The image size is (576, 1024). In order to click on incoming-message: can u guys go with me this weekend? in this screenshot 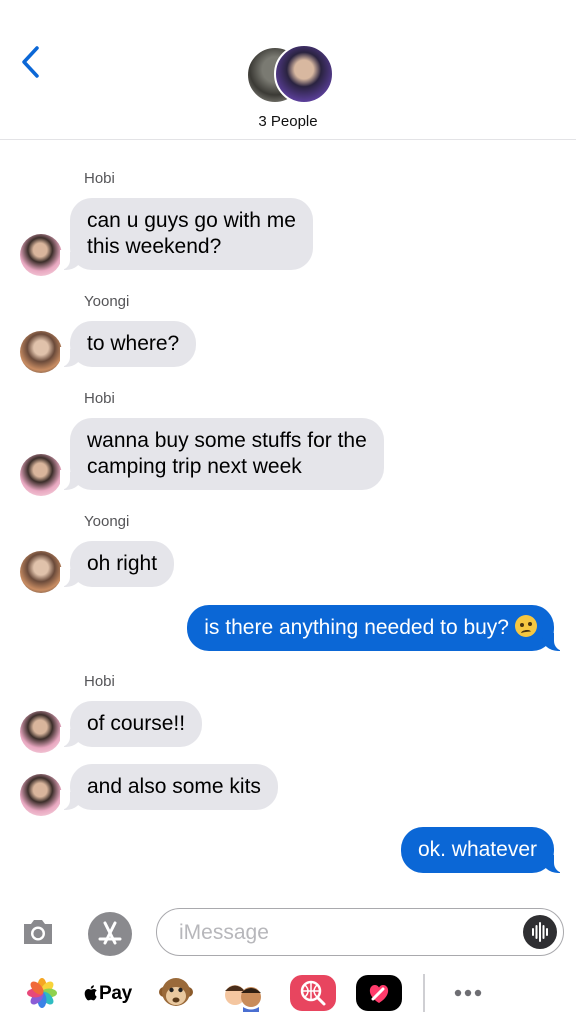, I will do `click(186, 234)`.